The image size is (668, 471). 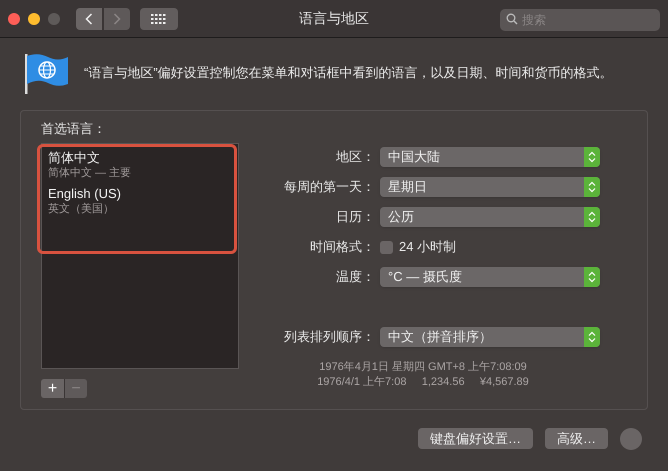 What do you see at coordinates (490, 157) in the screenshot?
I see `popup-button: 中国大陆` at bounding box center [490, 157].